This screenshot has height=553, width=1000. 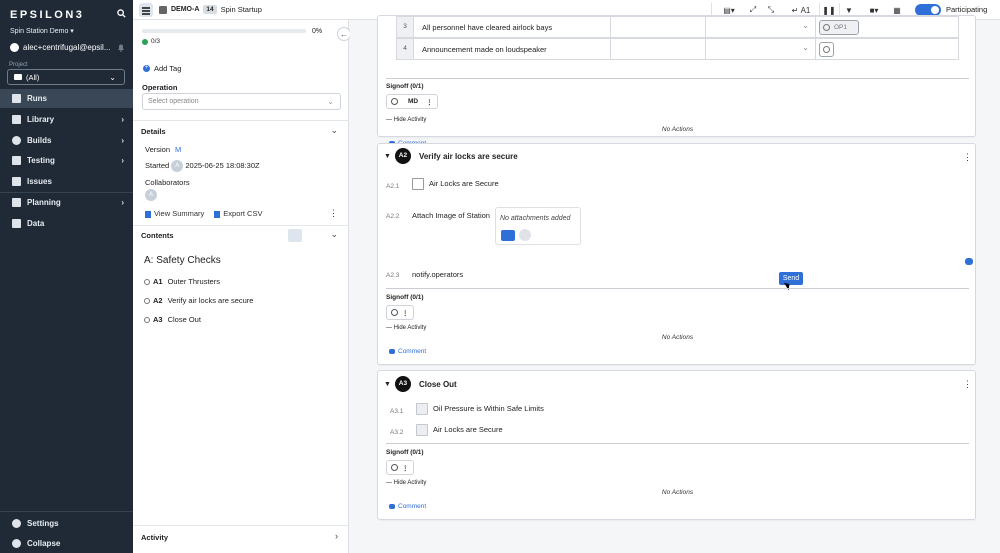 I want to click on version-value: M, so click(x=178, y=149).